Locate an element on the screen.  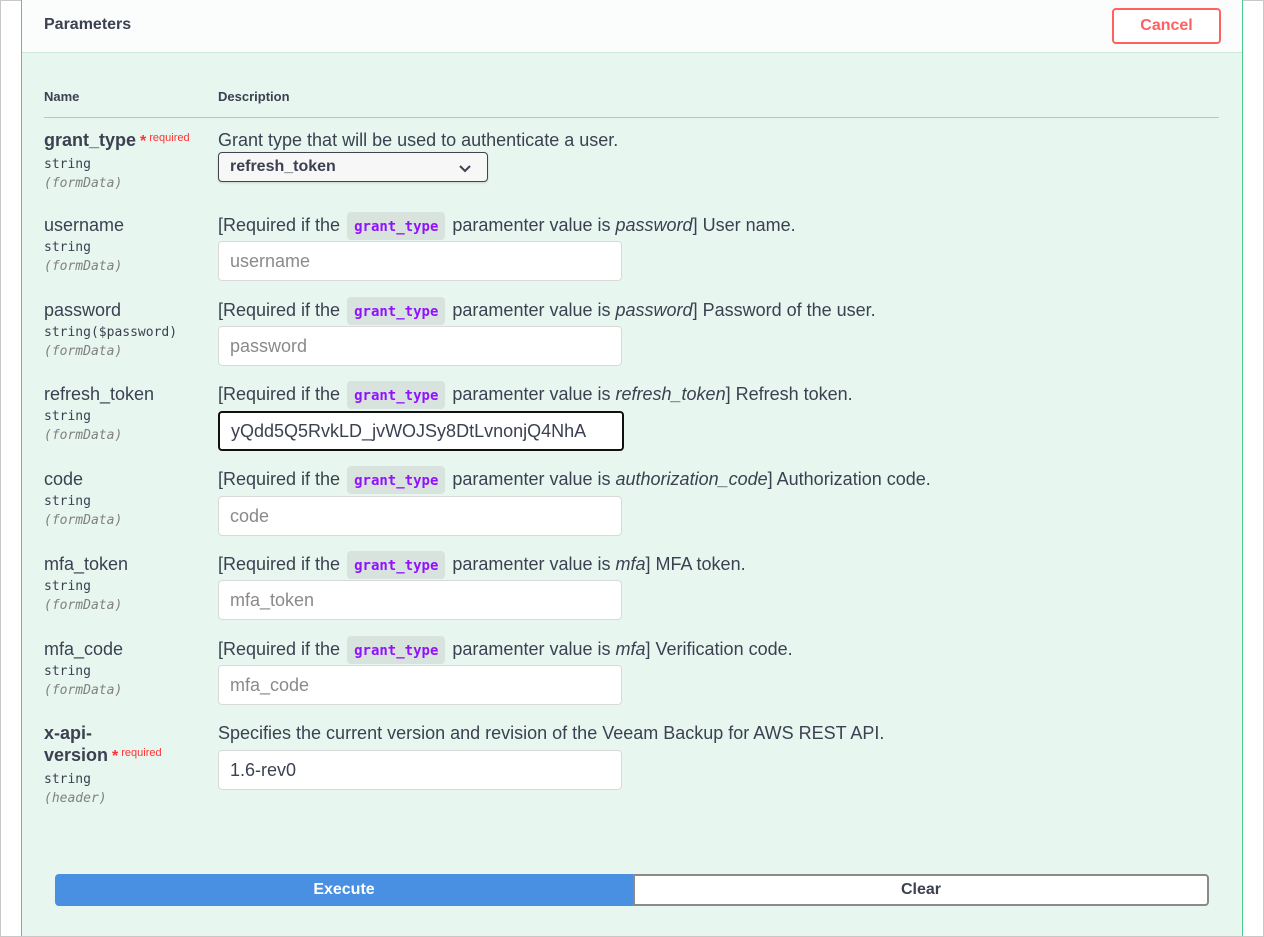
panel-title: Parameters is located at coordinates (88, 24).